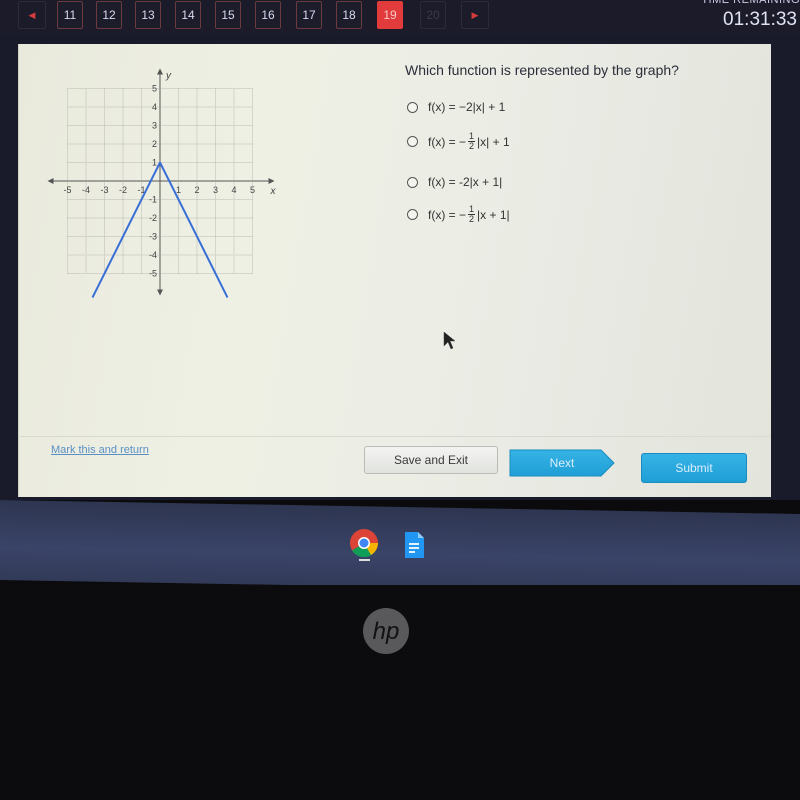 The height and width of the screenshot is (800, 800). Describe the element at coordinates (271, 181) in the screenshot. I see `x-axis-arrow-right` at that location.